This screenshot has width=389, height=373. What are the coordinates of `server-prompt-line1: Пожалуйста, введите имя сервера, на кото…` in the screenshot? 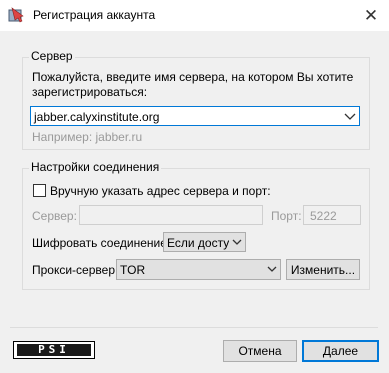 It's located at (193, 77).